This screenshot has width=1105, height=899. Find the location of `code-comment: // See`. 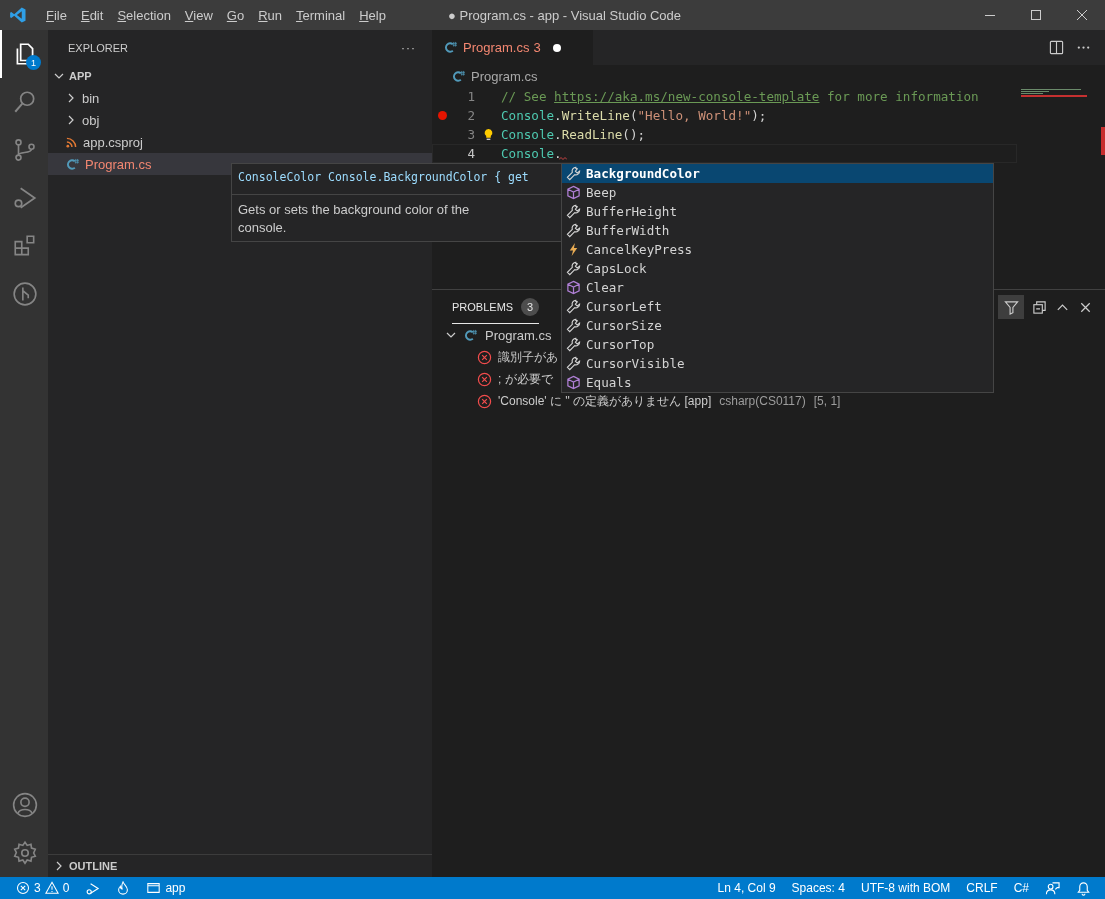

code-comment: // See is located at coordinates (524, 96).